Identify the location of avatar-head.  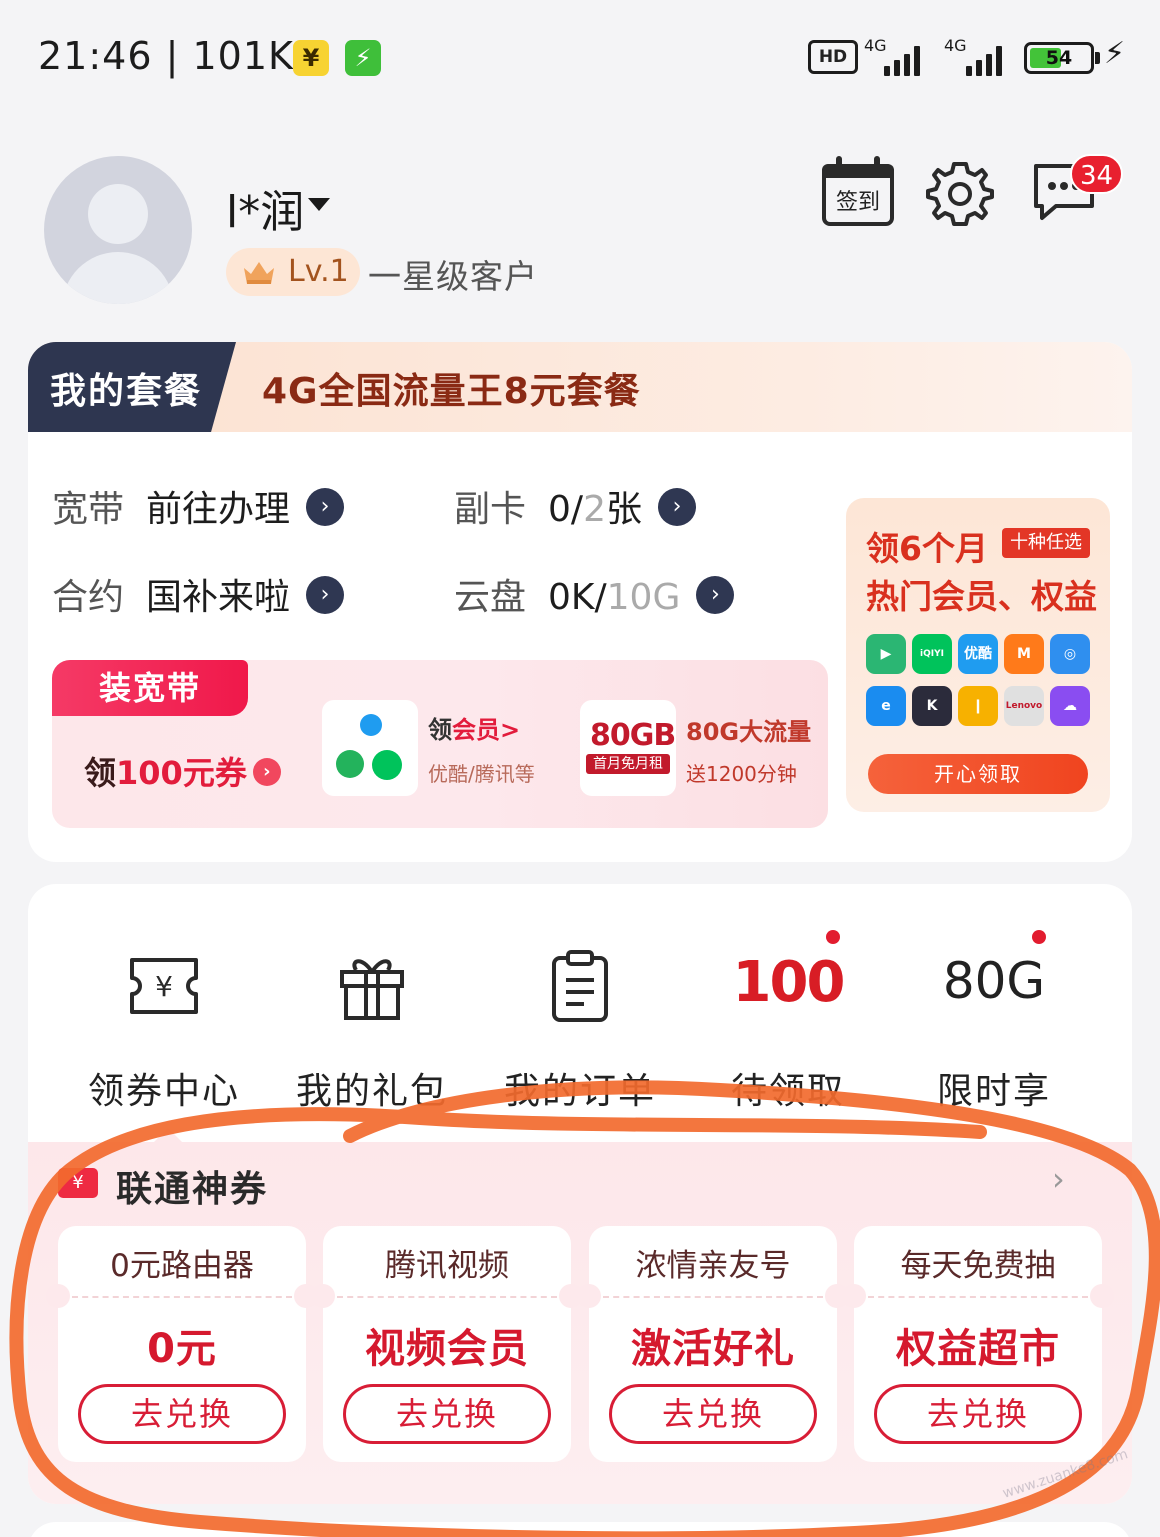
(118, 214).